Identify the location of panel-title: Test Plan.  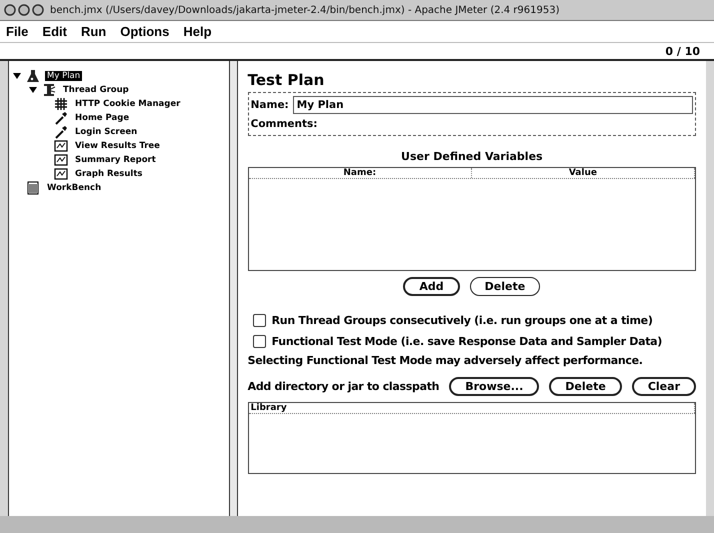
(287, 80).